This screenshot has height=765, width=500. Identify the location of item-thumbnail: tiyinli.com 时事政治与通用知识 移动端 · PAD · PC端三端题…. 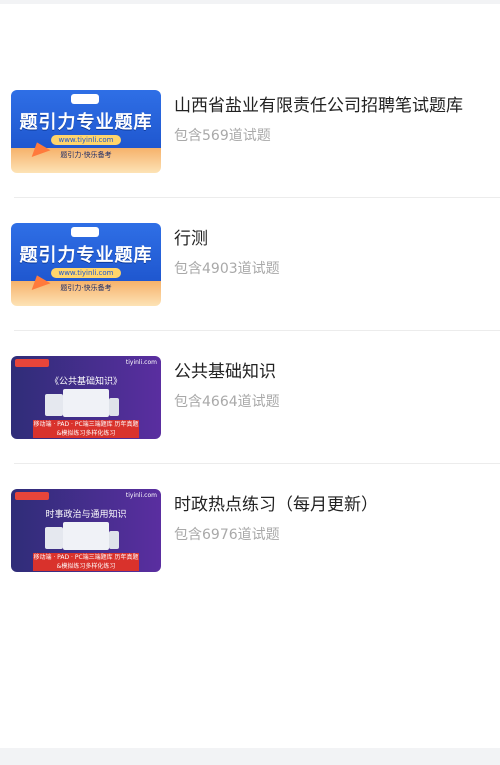
(86, 530).